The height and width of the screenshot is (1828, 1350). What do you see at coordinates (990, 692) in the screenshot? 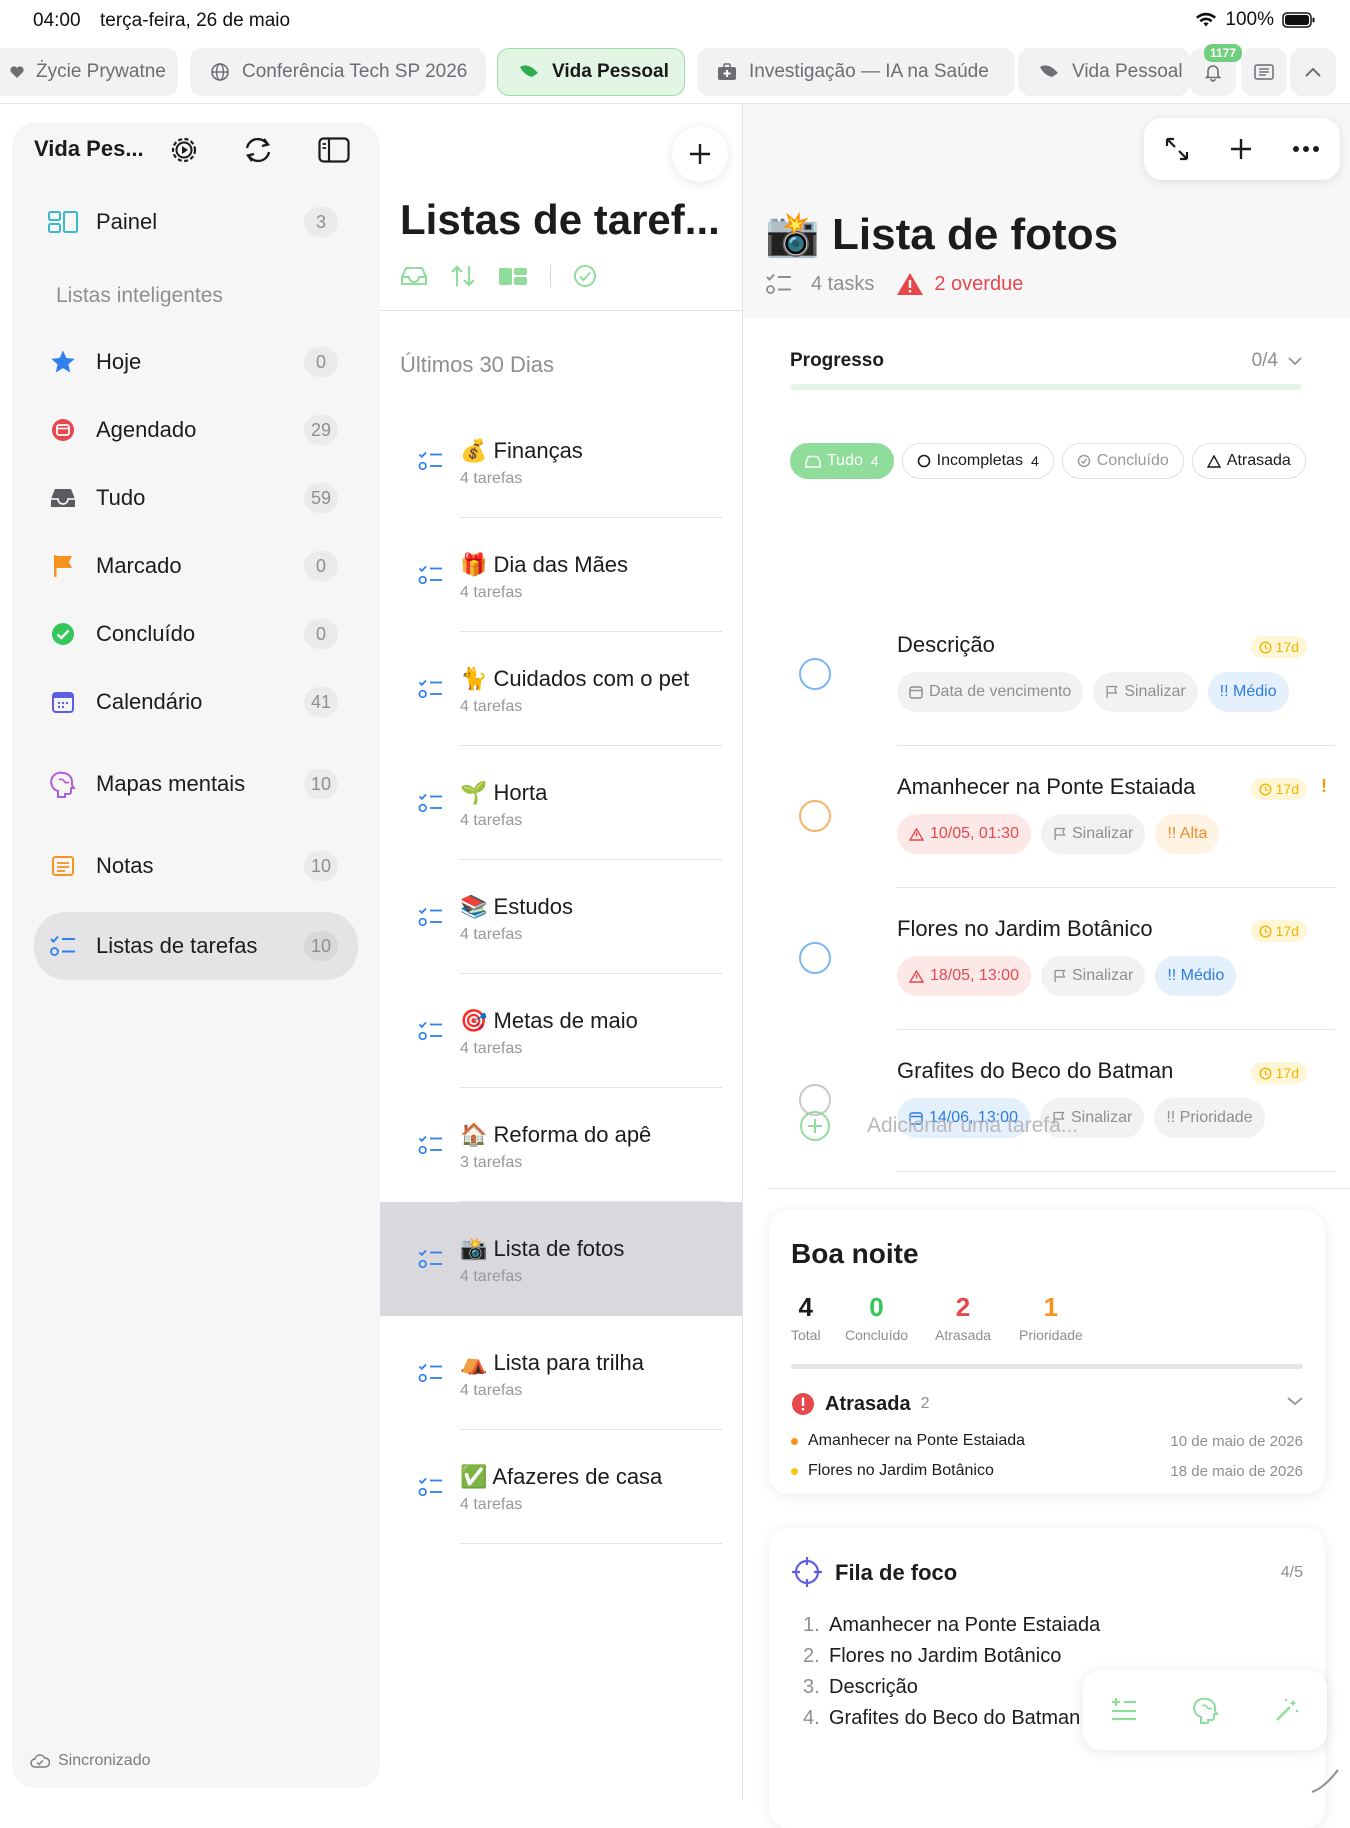
I see `due-date-tag: Data de vencimento` at bounding box center [990, 692].